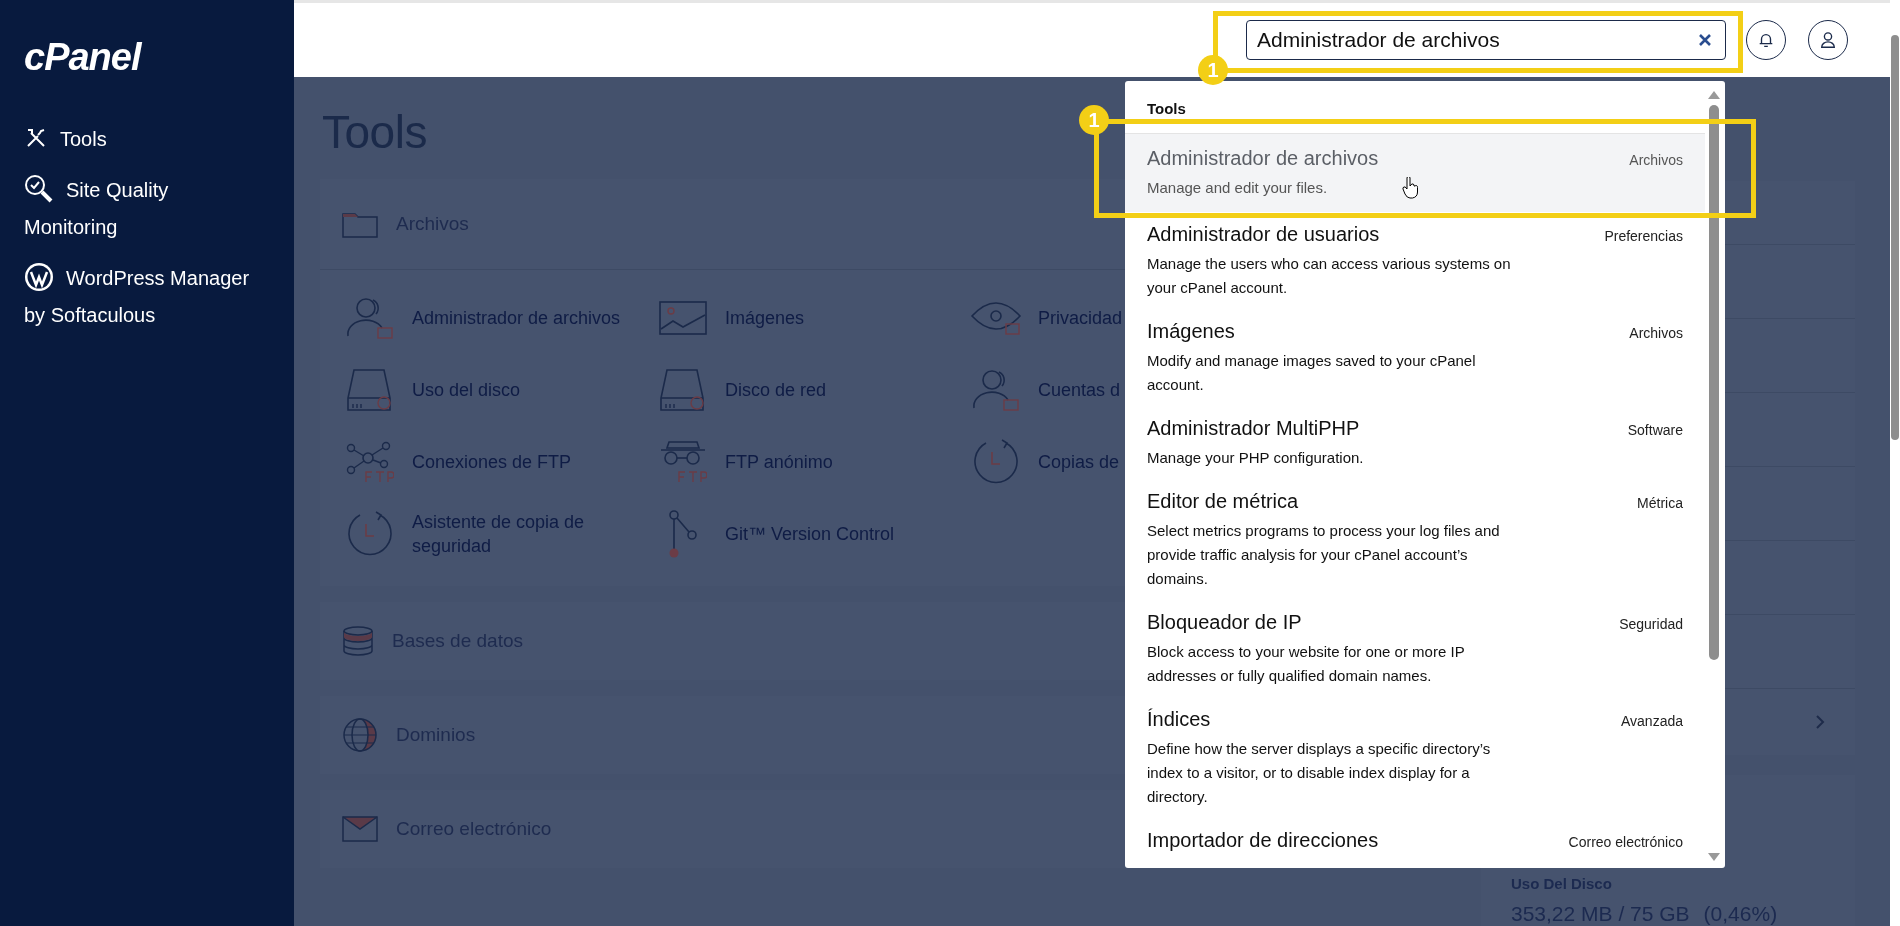  I want to click on search-result: Imágenes Archivos Modify and manage images saved to your cPanel account., so click(1415, 357).